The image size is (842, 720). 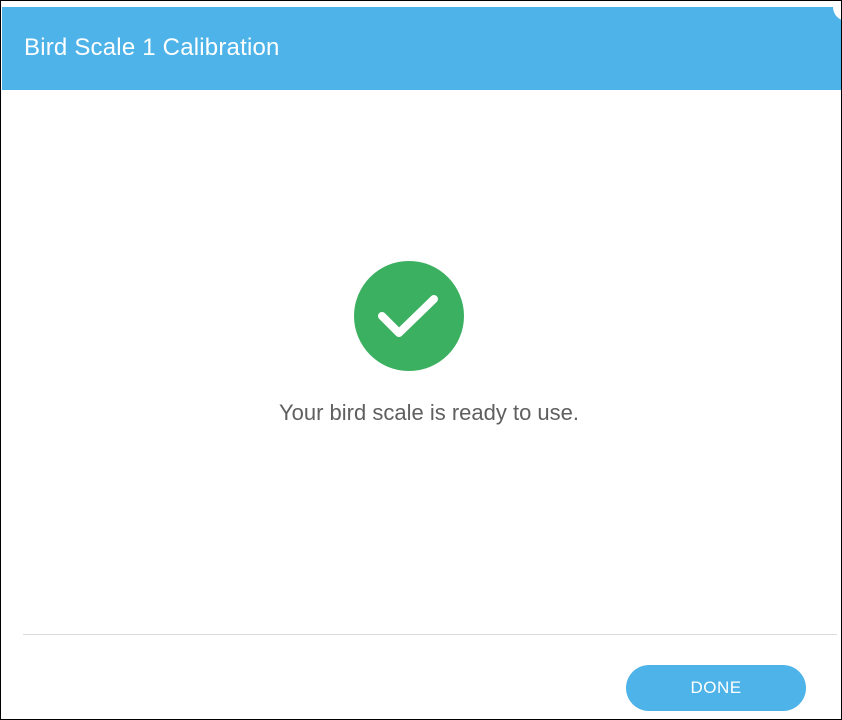 What do you see at coordinates (430, 634) in the screenshot?
I see `footer-divider` at bounding box center [430, 634].